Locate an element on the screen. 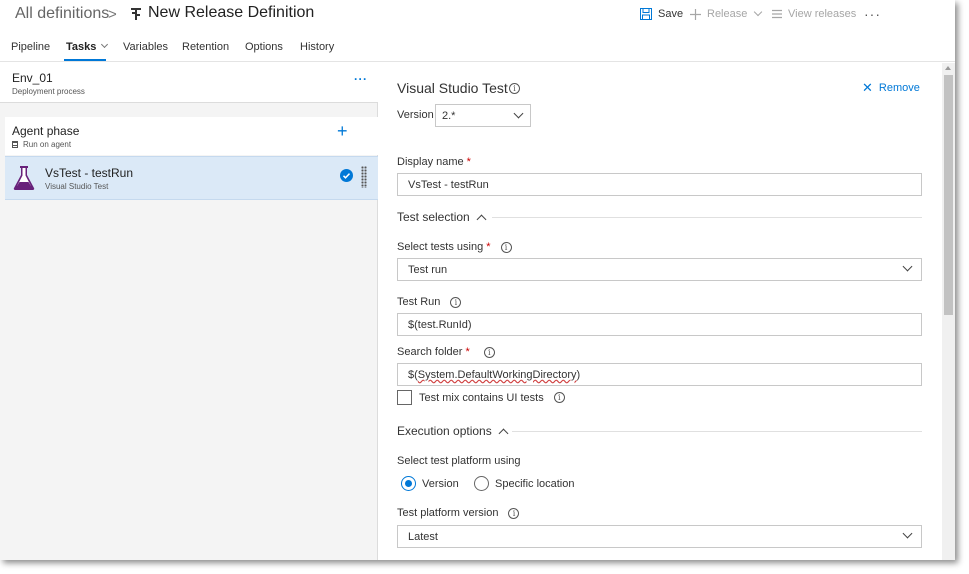 This screenshot has height=574, width=969. display-name-input: VsTest - testRun is located at coordinates (659, 184).